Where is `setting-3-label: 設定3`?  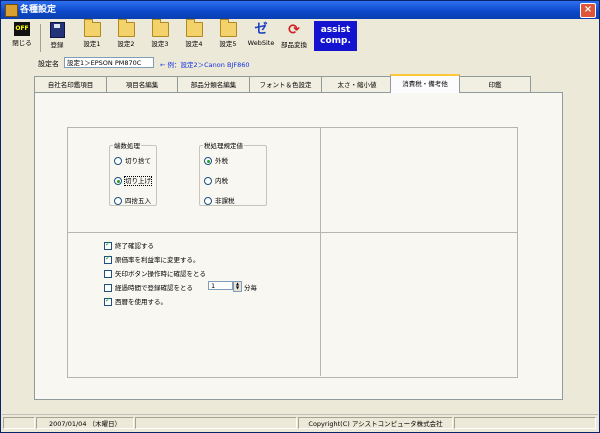 setting-3-label: 設定3 is located at coordinates (160, 44).